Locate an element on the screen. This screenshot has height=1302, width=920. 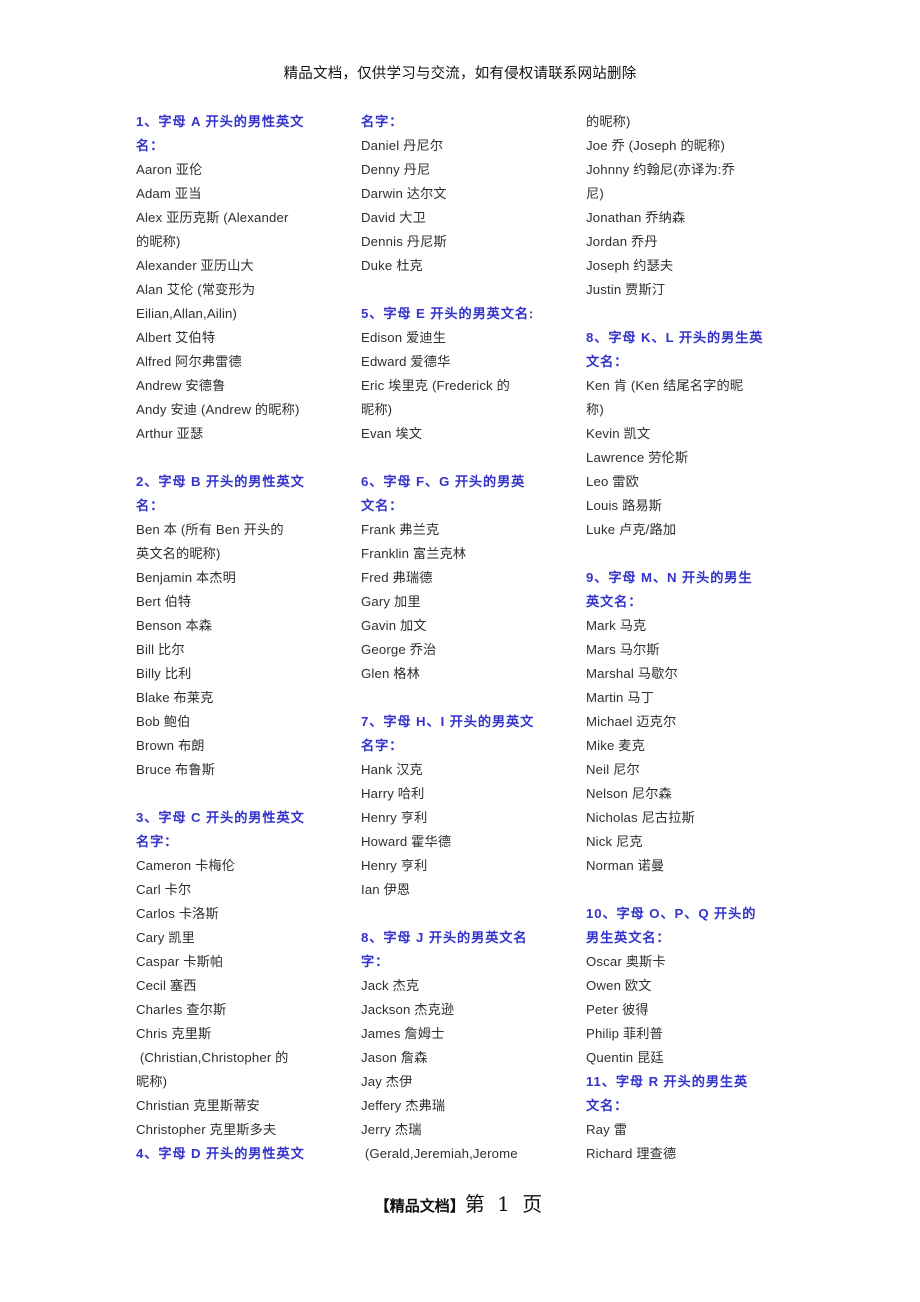
footer-label: 【精品文档】 is located at coordinates (419, 1206).